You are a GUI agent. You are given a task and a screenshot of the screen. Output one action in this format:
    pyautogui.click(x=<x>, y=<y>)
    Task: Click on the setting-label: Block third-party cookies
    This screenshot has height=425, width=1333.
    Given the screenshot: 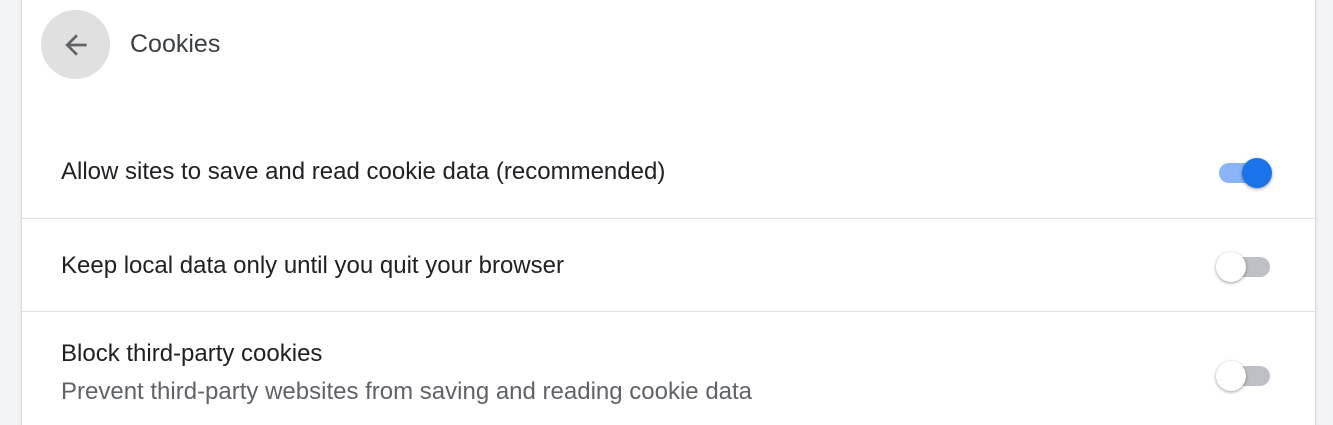 What is the action you would take?
    pyautogui.click(x=192, y=353)
    